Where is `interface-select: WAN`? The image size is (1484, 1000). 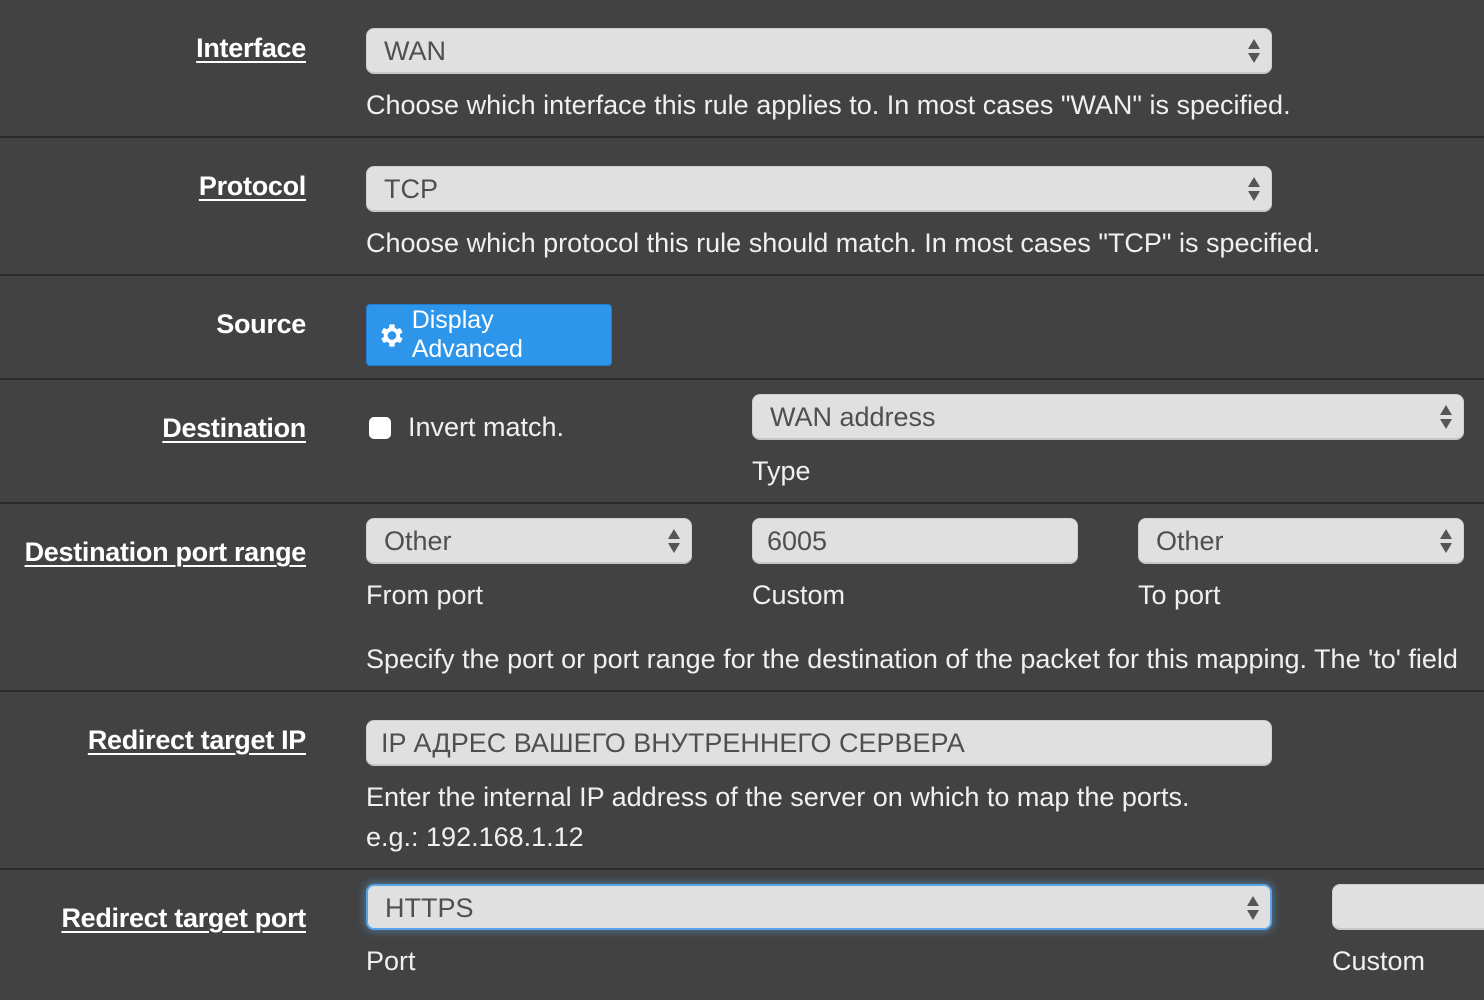 interface-select: WAN is located at coordinates (819, 51).